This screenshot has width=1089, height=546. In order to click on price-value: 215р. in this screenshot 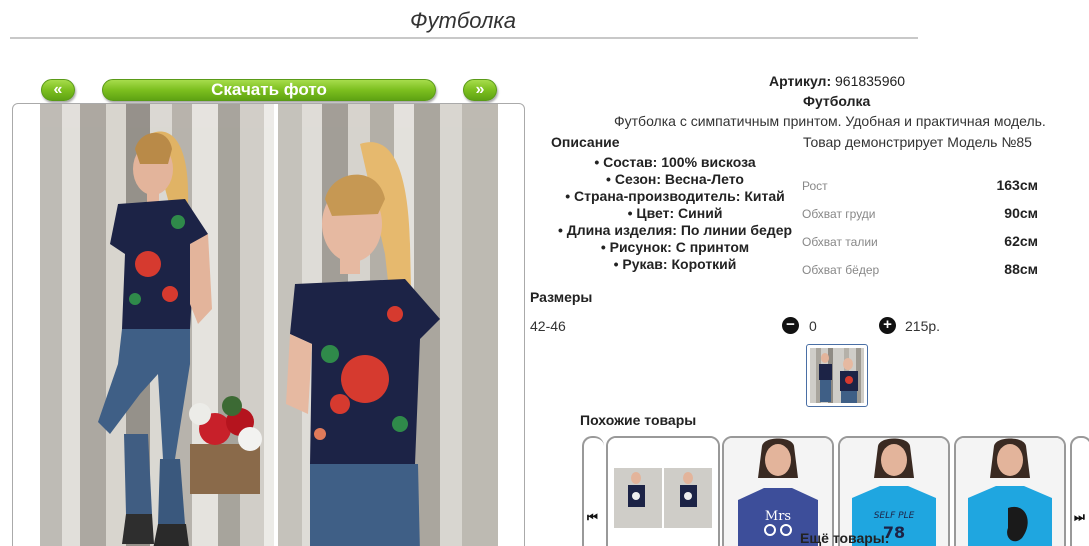, I will do `click(923, 326)`.